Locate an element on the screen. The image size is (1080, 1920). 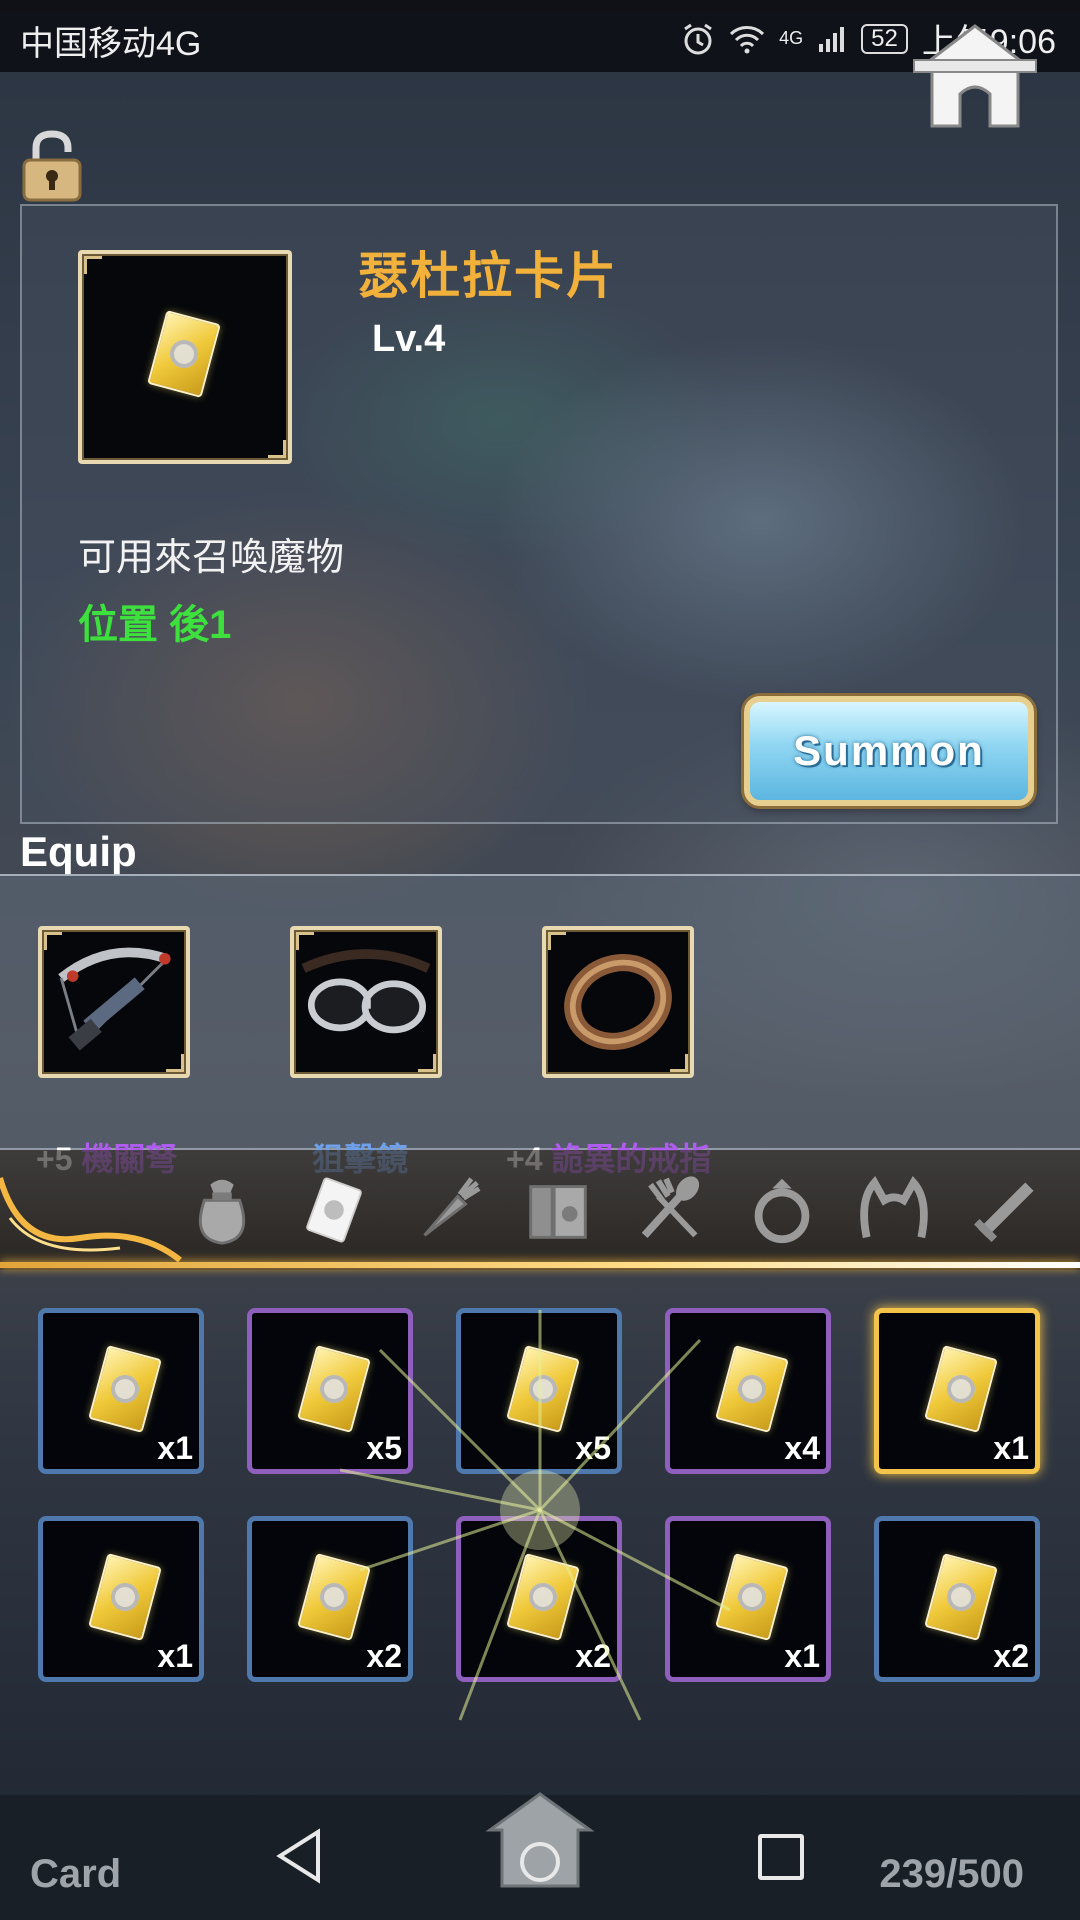
battery-indicator: 52 is located at coordinates (884, 38).